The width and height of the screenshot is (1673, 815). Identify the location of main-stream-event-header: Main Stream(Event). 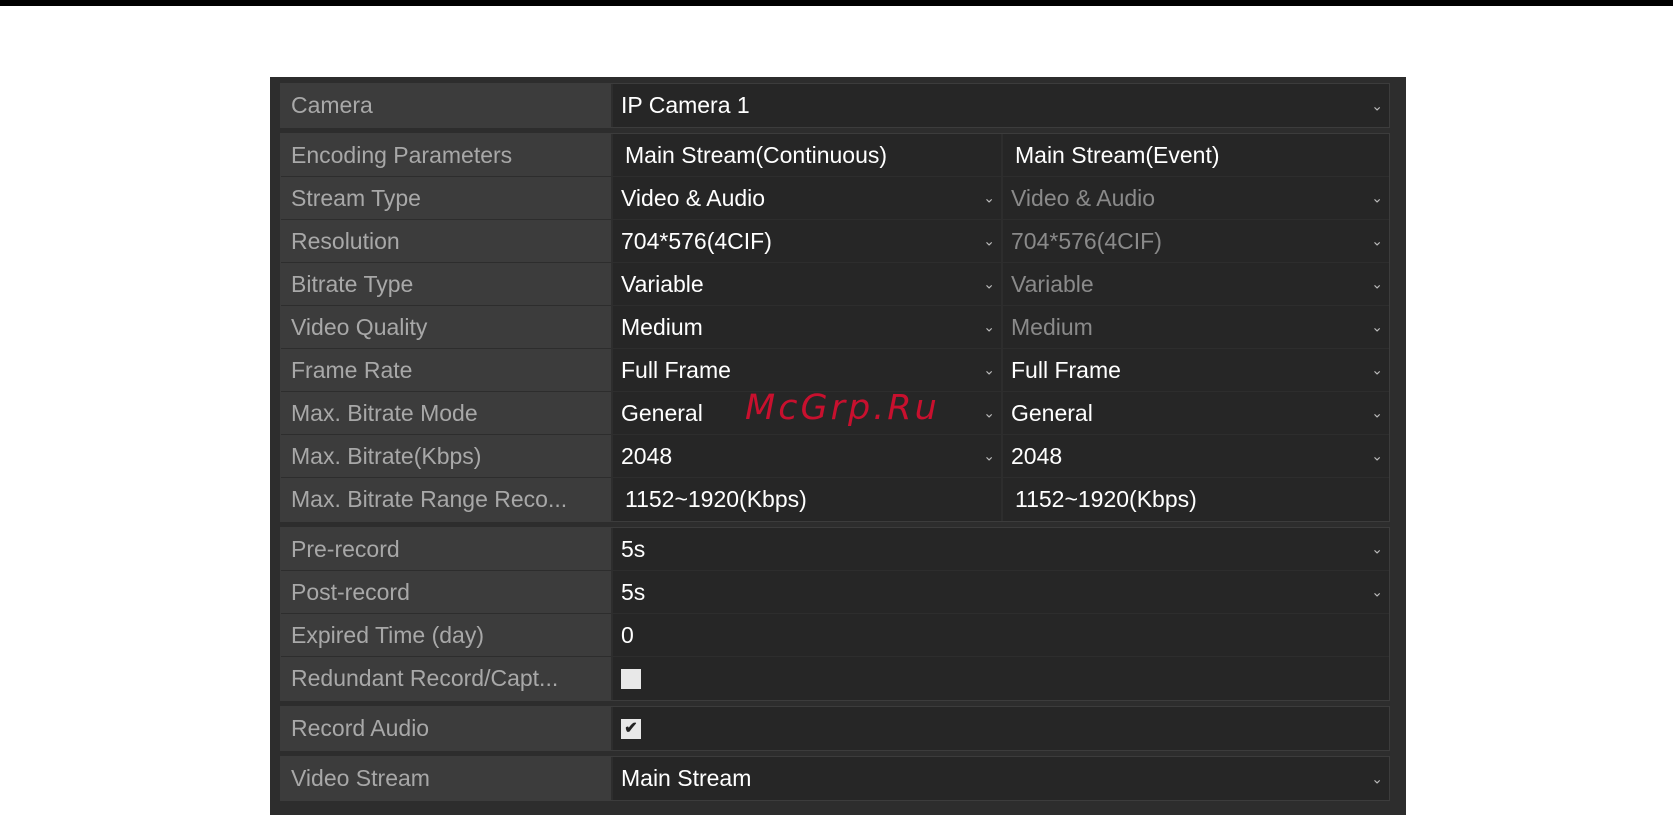
(1196, 155).